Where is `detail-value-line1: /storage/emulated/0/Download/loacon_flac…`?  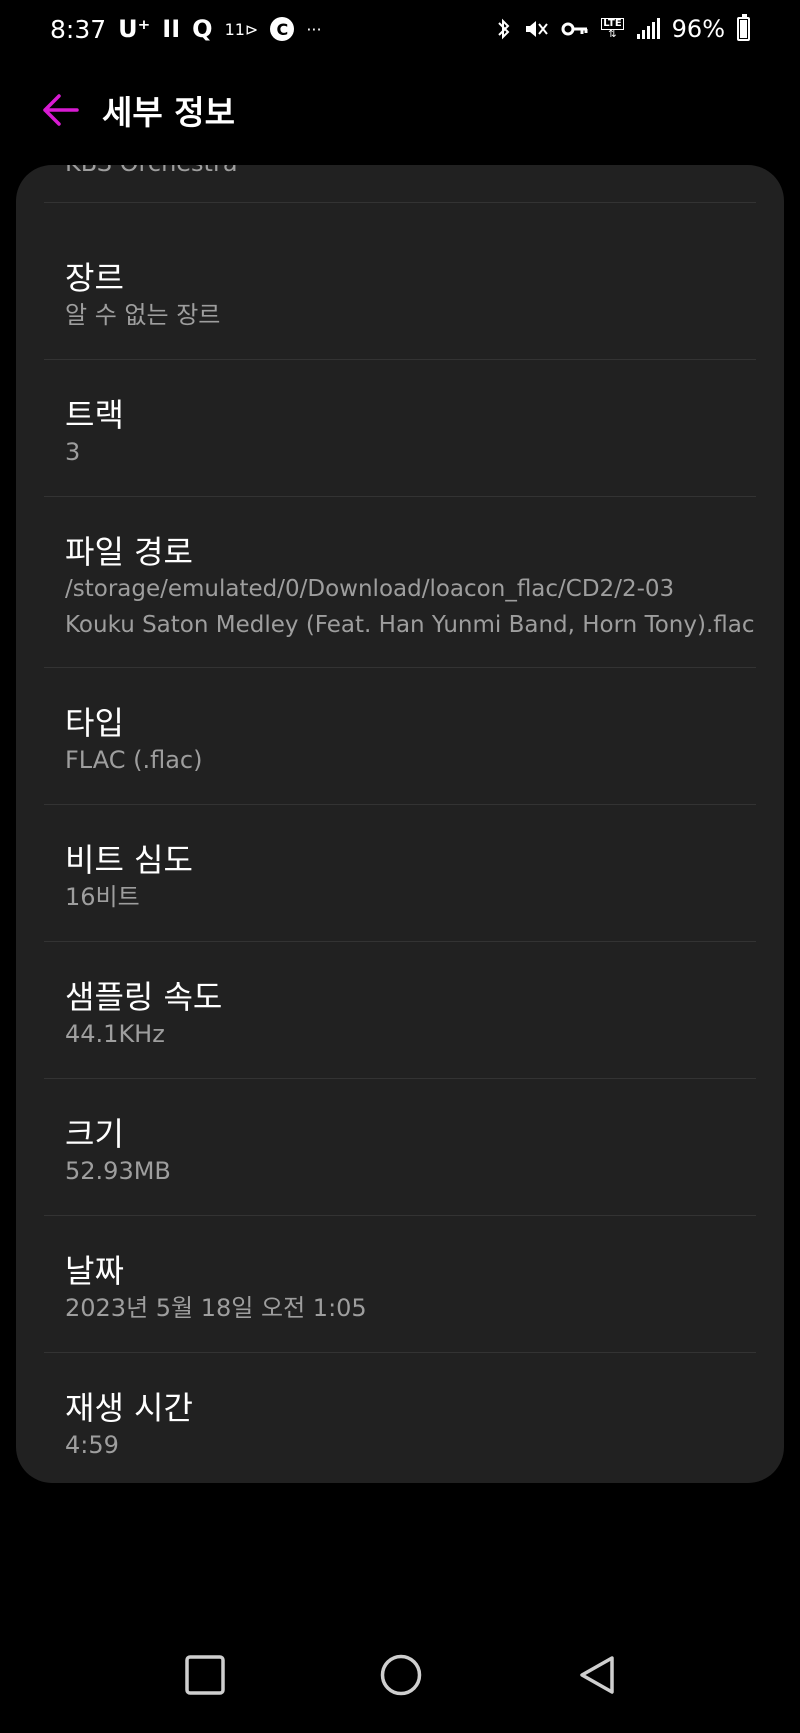 detail-value-line1: /storage/emulated/0/Download/loacon_flac… is located at coordinates (370, 589).